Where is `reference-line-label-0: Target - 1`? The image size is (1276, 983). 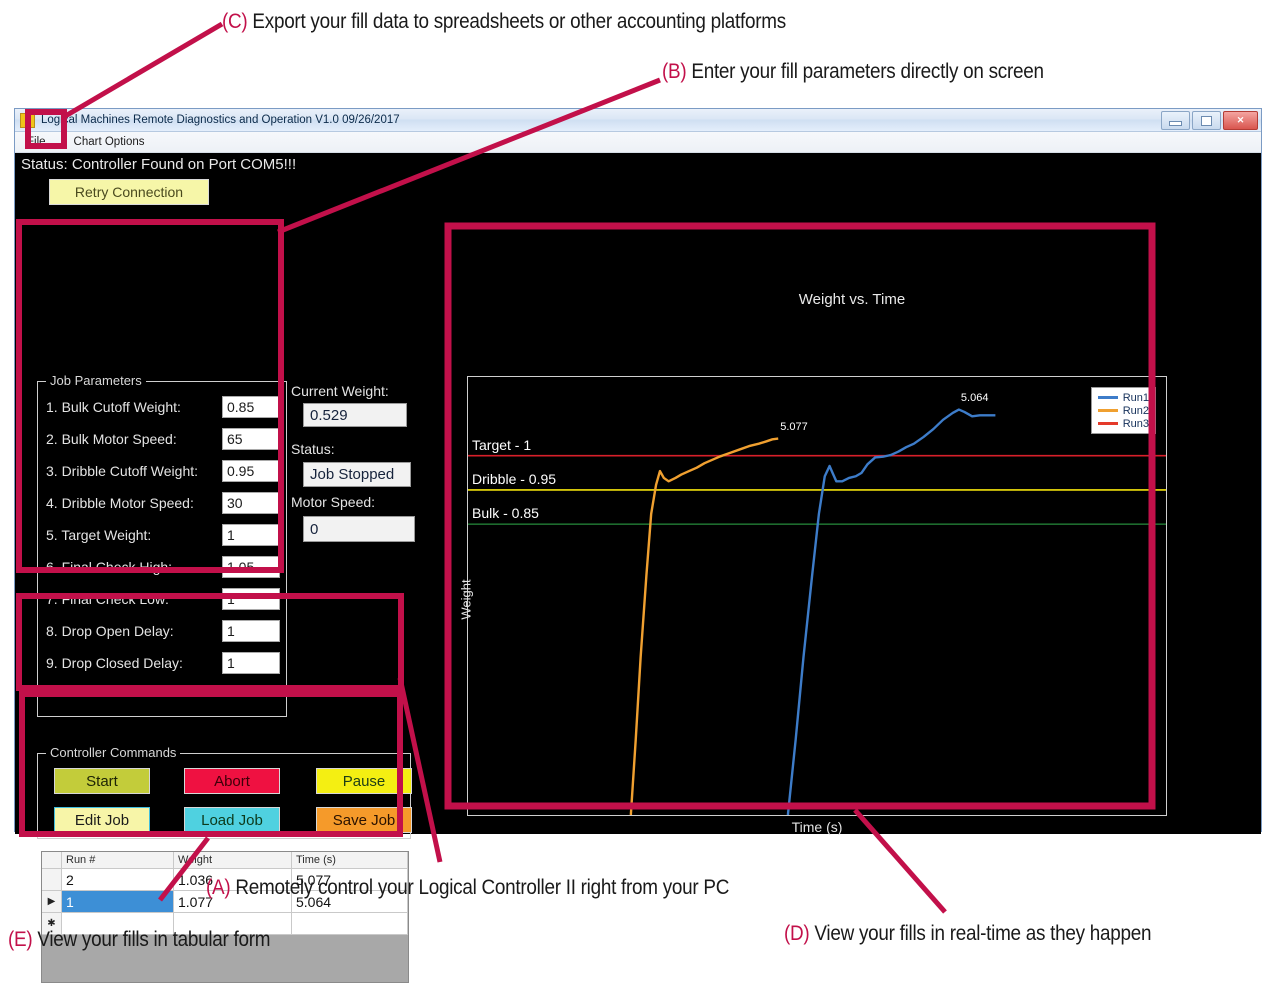 reference-line-label-0: Target - 1 is located at coordinates (502, 444).